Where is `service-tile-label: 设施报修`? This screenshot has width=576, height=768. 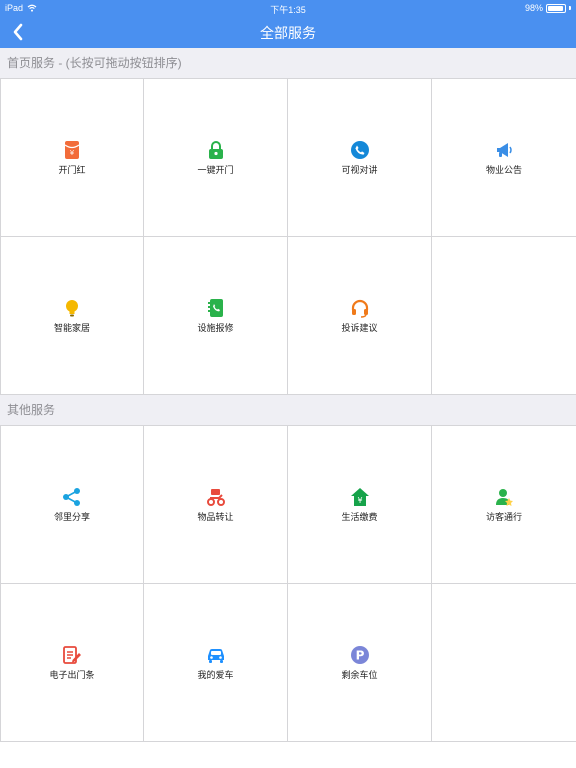
service-tile-label: 设施报修 is located at coordinates (215, 327).